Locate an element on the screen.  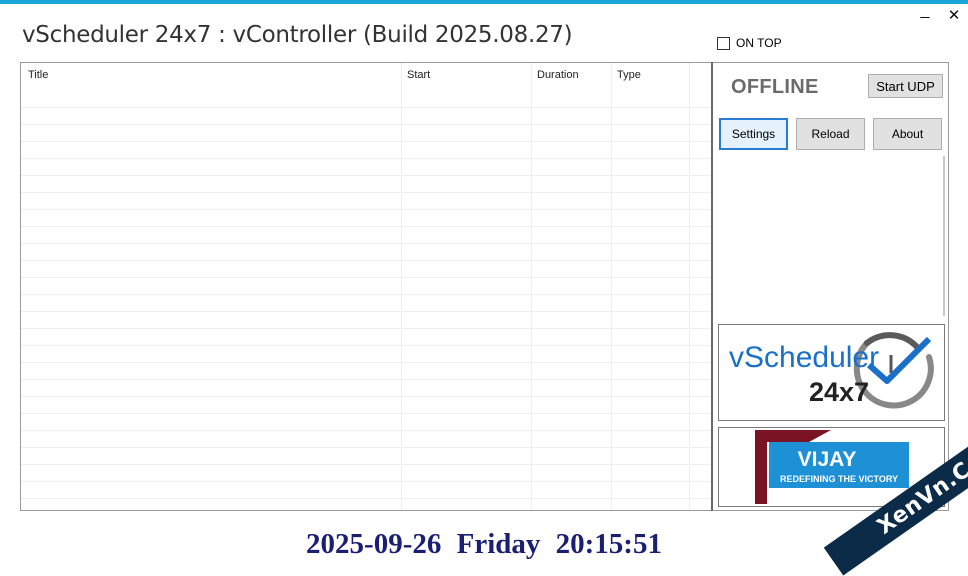
column-header-title: Title is located at coordinates (38, 75).